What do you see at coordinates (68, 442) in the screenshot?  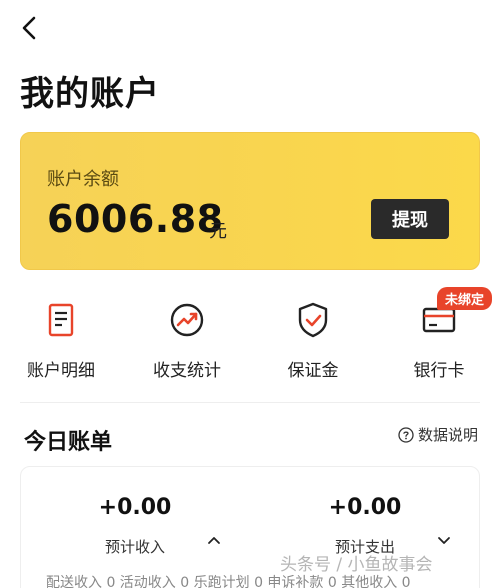 I see `bill-section-title: 今日账单` at bounding box center [68, 442].